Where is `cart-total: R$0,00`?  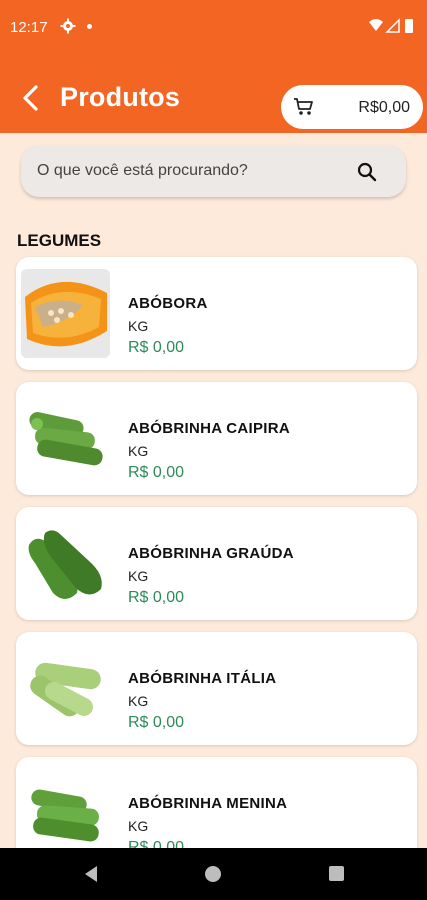
cart-total: R$0,00 is located at coordinates (384, 107).